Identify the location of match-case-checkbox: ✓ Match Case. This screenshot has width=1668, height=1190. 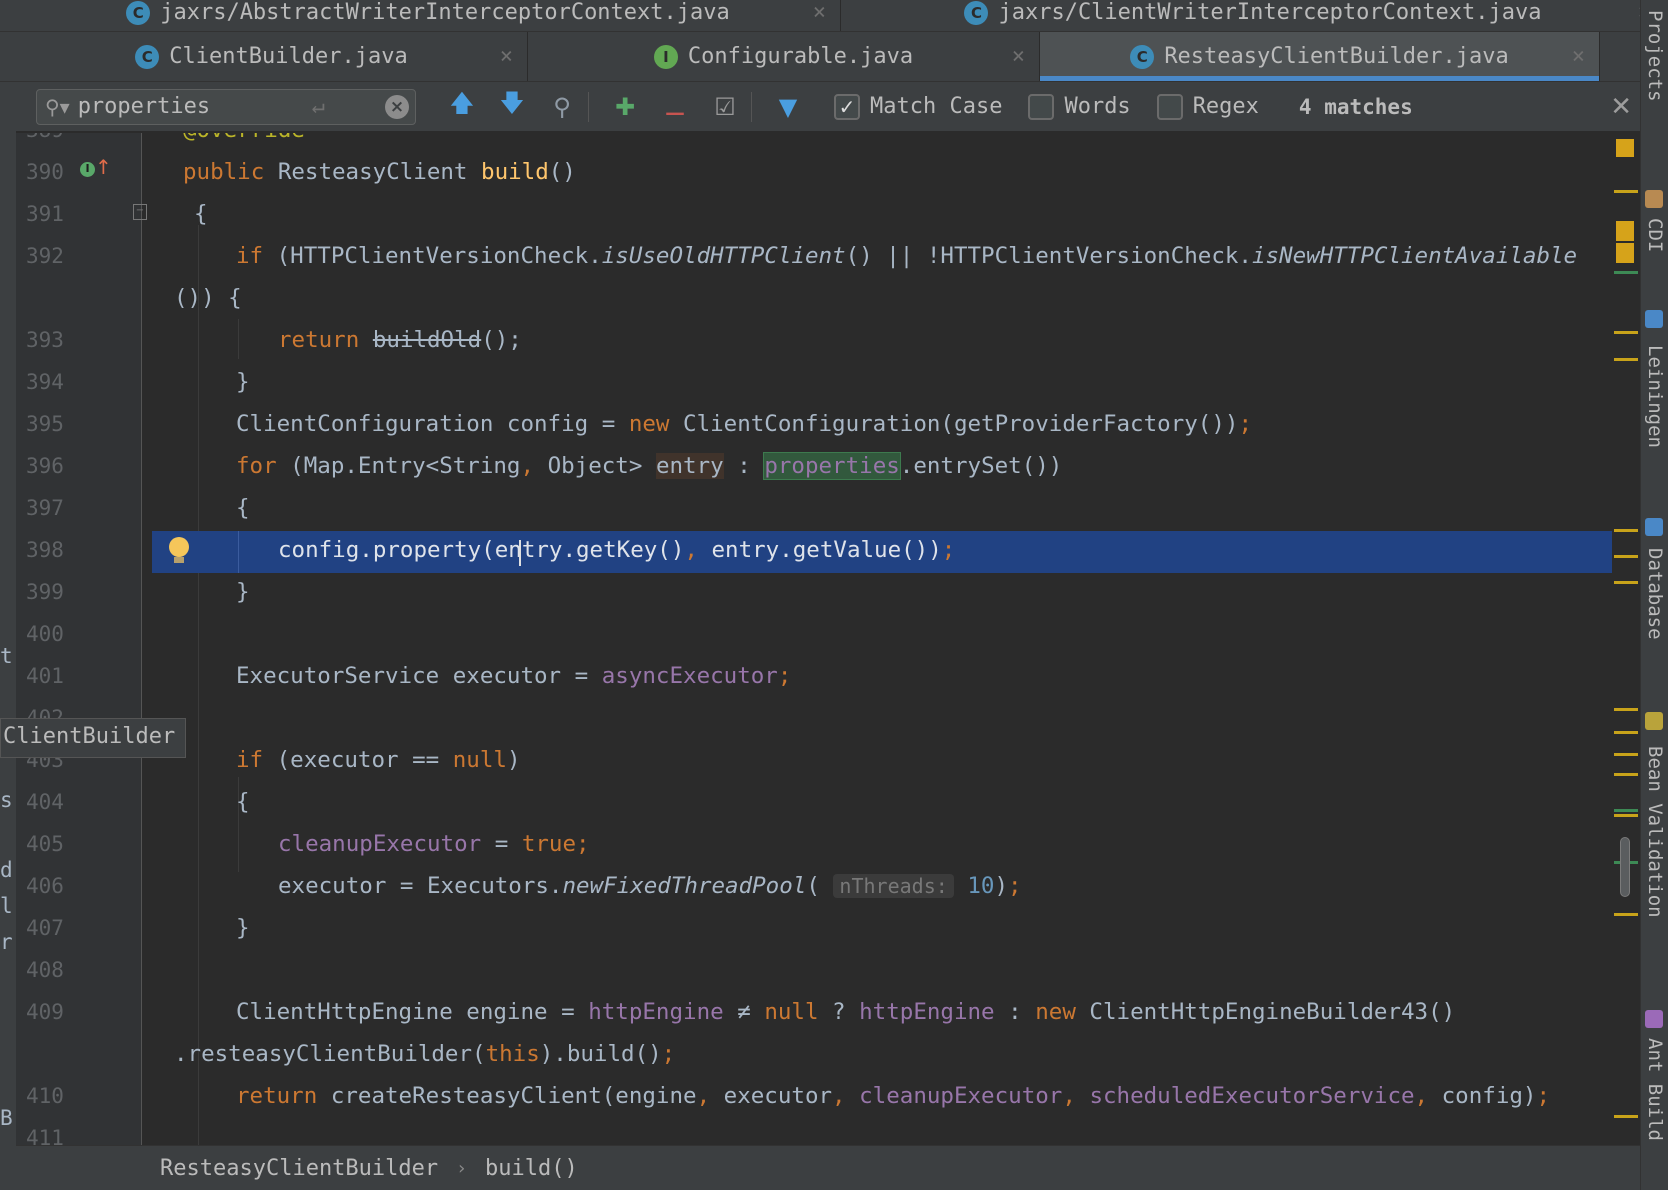
(918, 106).